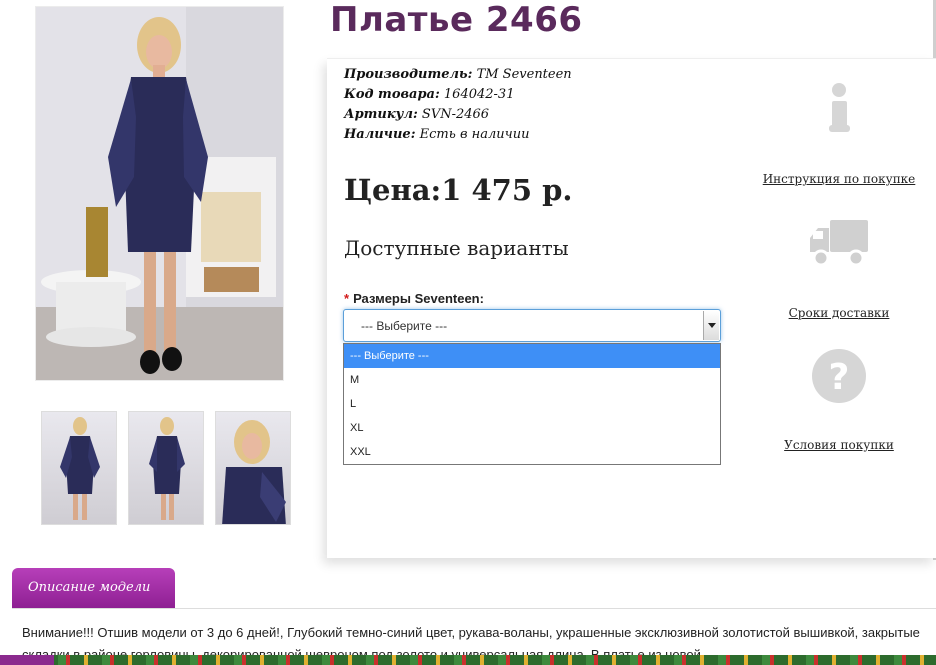 The height and width of the screenshot is (665, 936). I want to click on delivery-link: Сроки доставки, so click(839, 313).